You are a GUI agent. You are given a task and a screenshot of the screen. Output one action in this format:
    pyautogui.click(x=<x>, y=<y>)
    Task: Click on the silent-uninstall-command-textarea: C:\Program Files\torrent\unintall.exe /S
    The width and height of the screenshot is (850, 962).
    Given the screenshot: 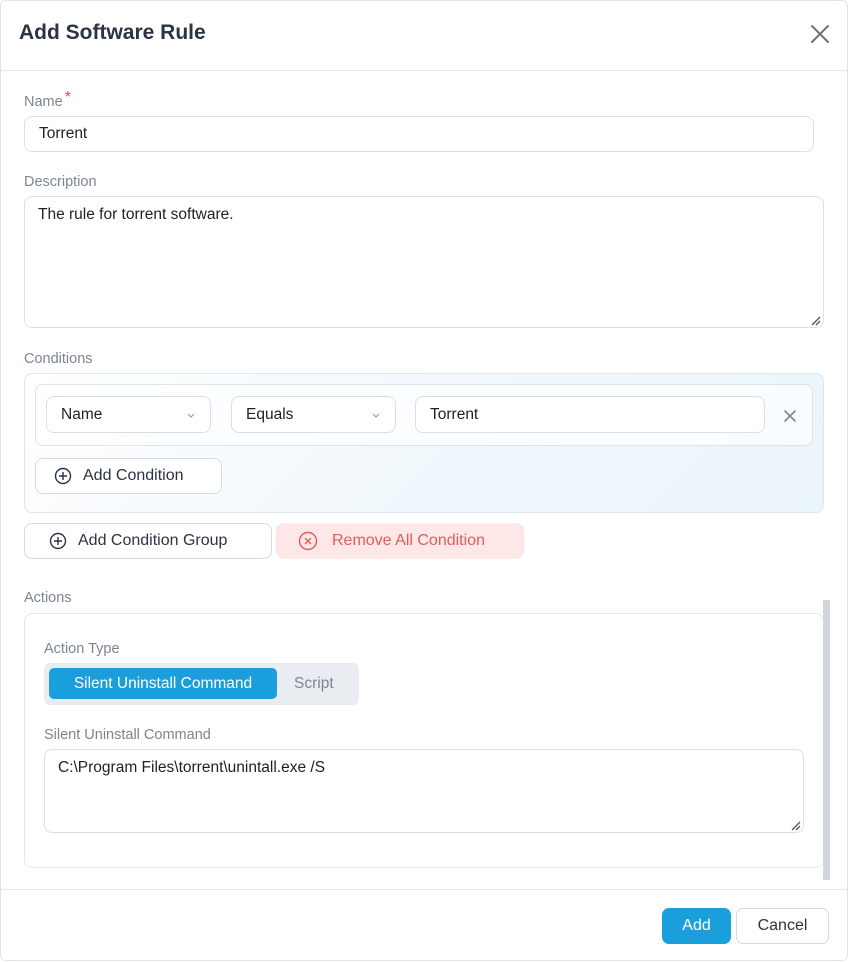 What is the action you would take?
    pyautogui.click(x=424, y=791)
    